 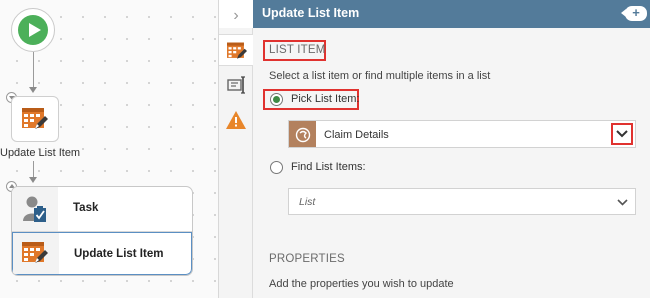 What do you see at coordinates (451, 14) in the screenshot?
I see `panel-header: Update List Item +` at bounding box center [451, 14].